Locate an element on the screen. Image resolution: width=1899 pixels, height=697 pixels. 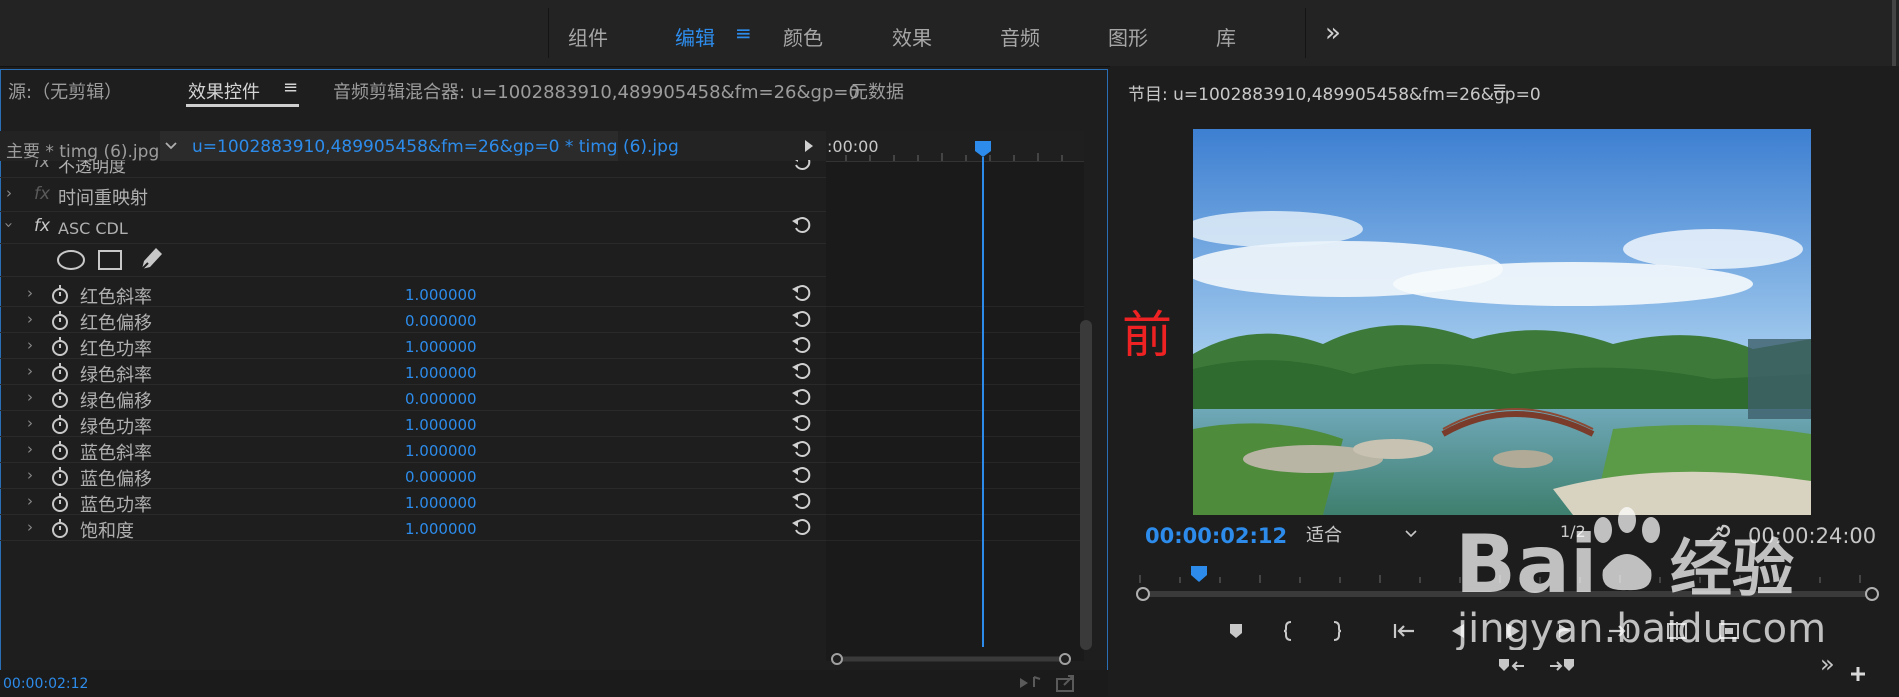
add-marker-icon is located at coordinates (1236, 631).